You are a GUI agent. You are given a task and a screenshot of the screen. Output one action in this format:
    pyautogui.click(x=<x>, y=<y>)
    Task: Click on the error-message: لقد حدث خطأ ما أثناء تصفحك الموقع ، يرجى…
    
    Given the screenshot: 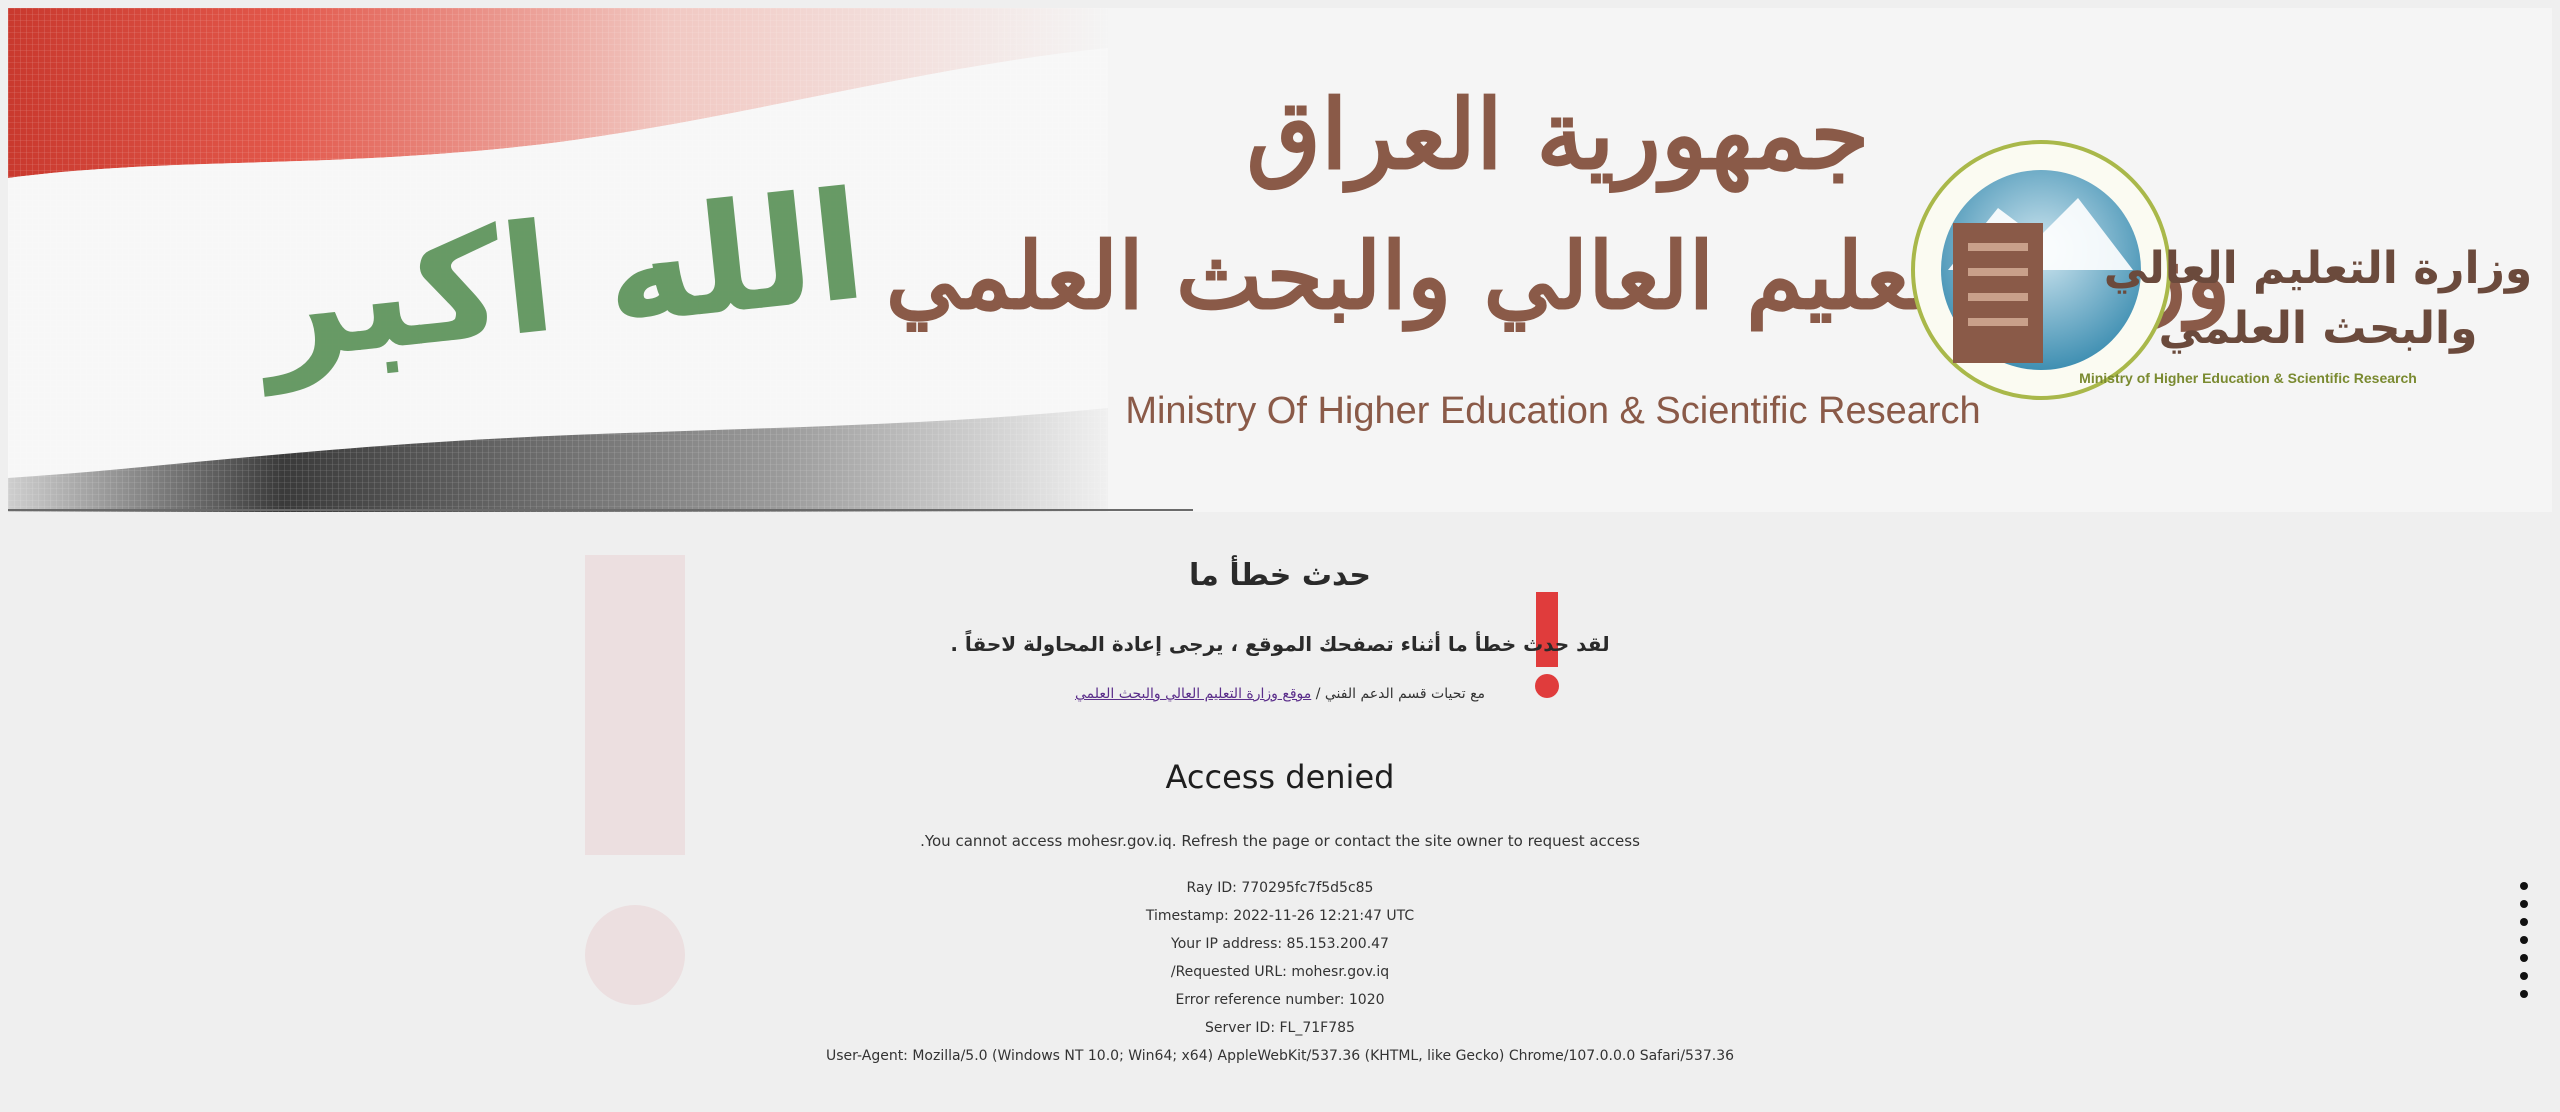 What is the action you would take?
    pyautogui.click(x=1280, y=644)
    